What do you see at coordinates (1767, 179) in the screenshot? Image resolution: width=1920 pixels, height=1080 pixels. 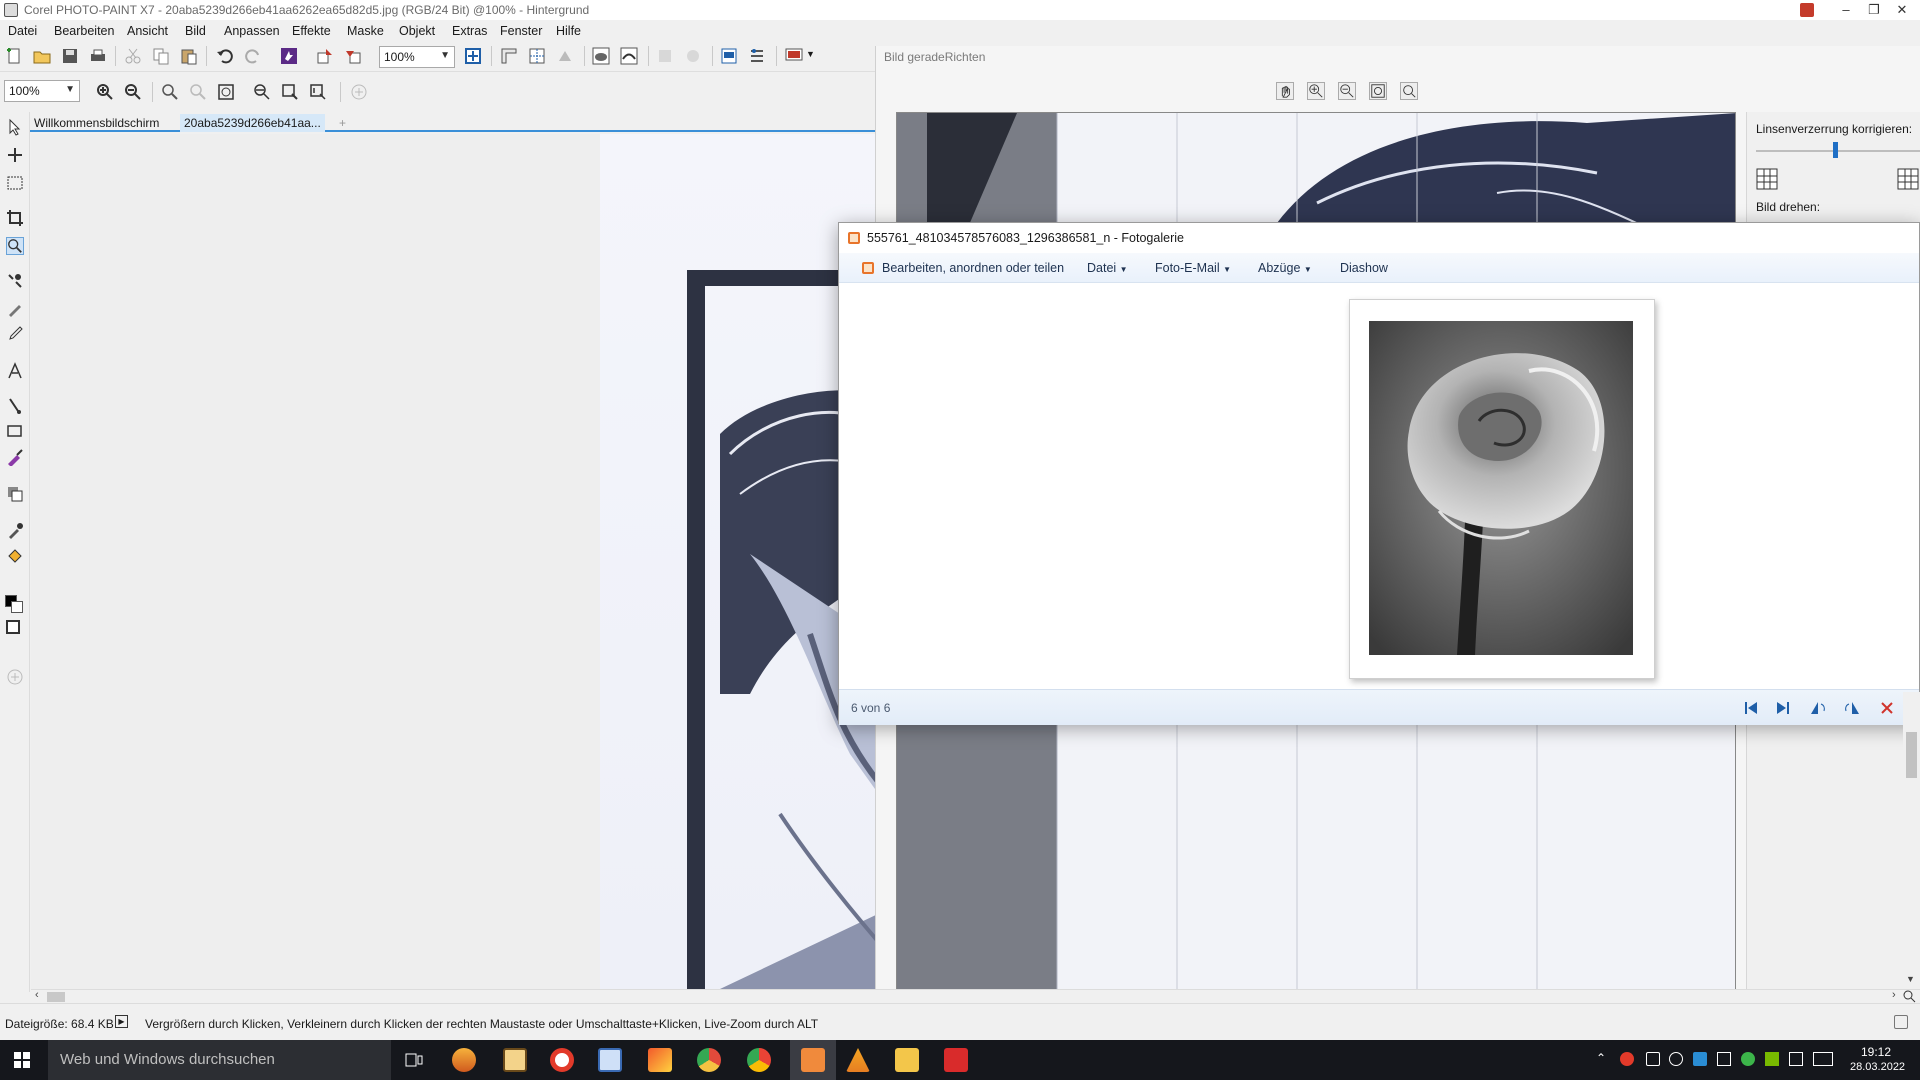 I see `barrel-grid-icon` at bounding box center [1767, 179].